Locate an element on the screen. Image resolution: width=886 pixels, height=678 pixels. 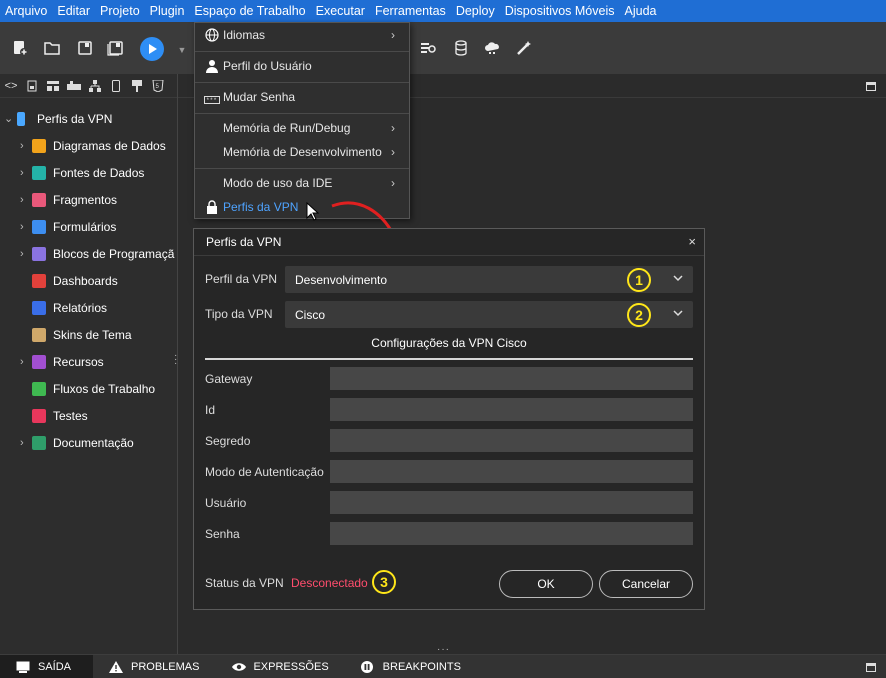
vpn-profile-label: Perfil da VPN is located at coordinates (241, 279).